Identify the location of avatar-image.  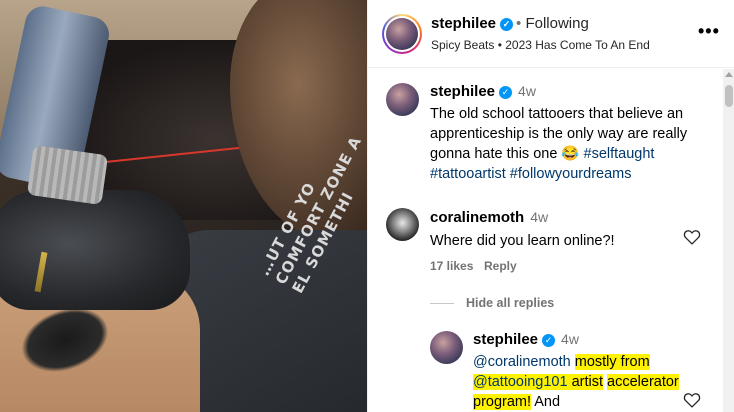
(402, 34).